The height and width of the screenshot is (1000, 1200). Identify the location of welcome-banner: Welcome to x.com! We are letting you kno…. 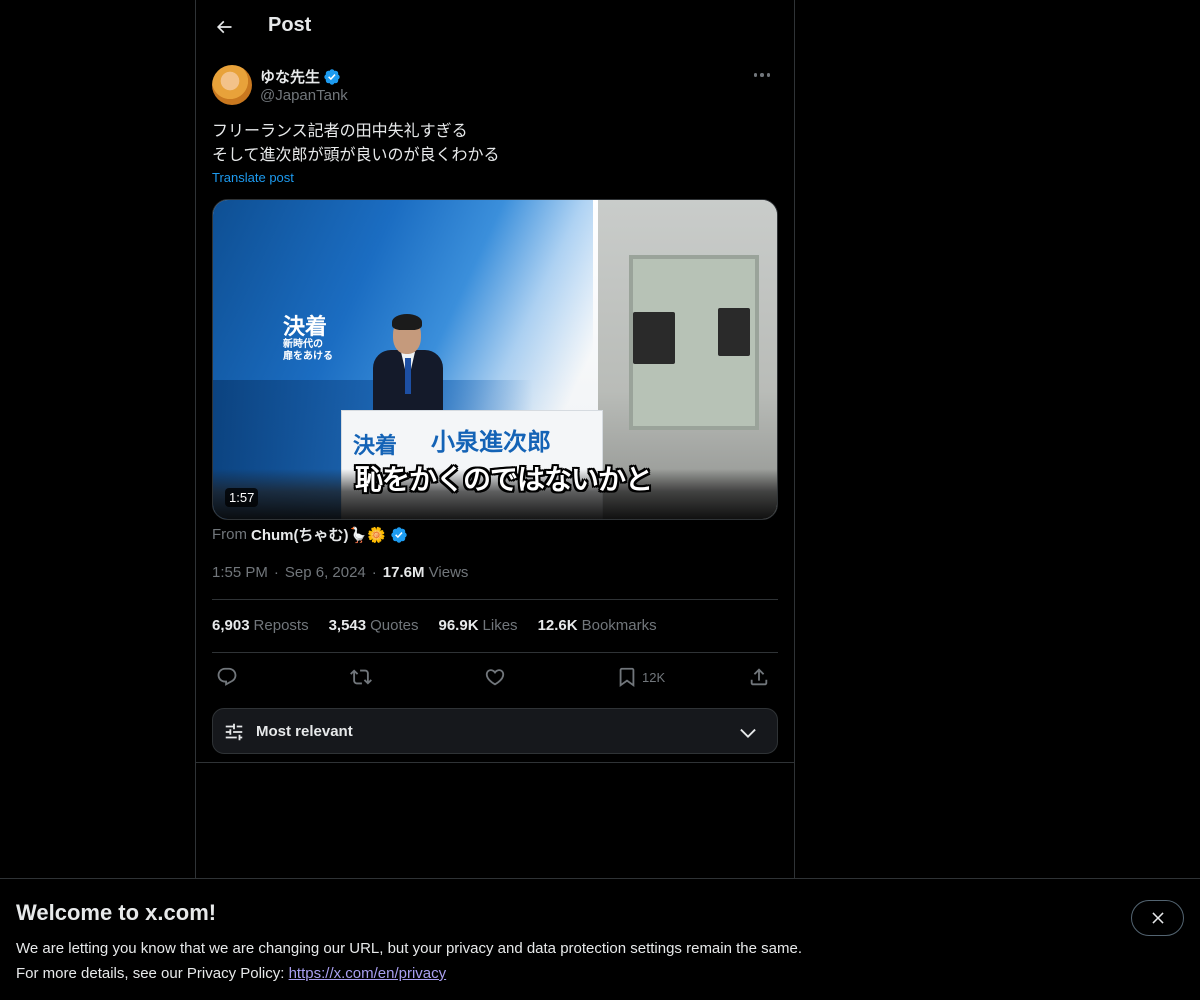
(600, 939).